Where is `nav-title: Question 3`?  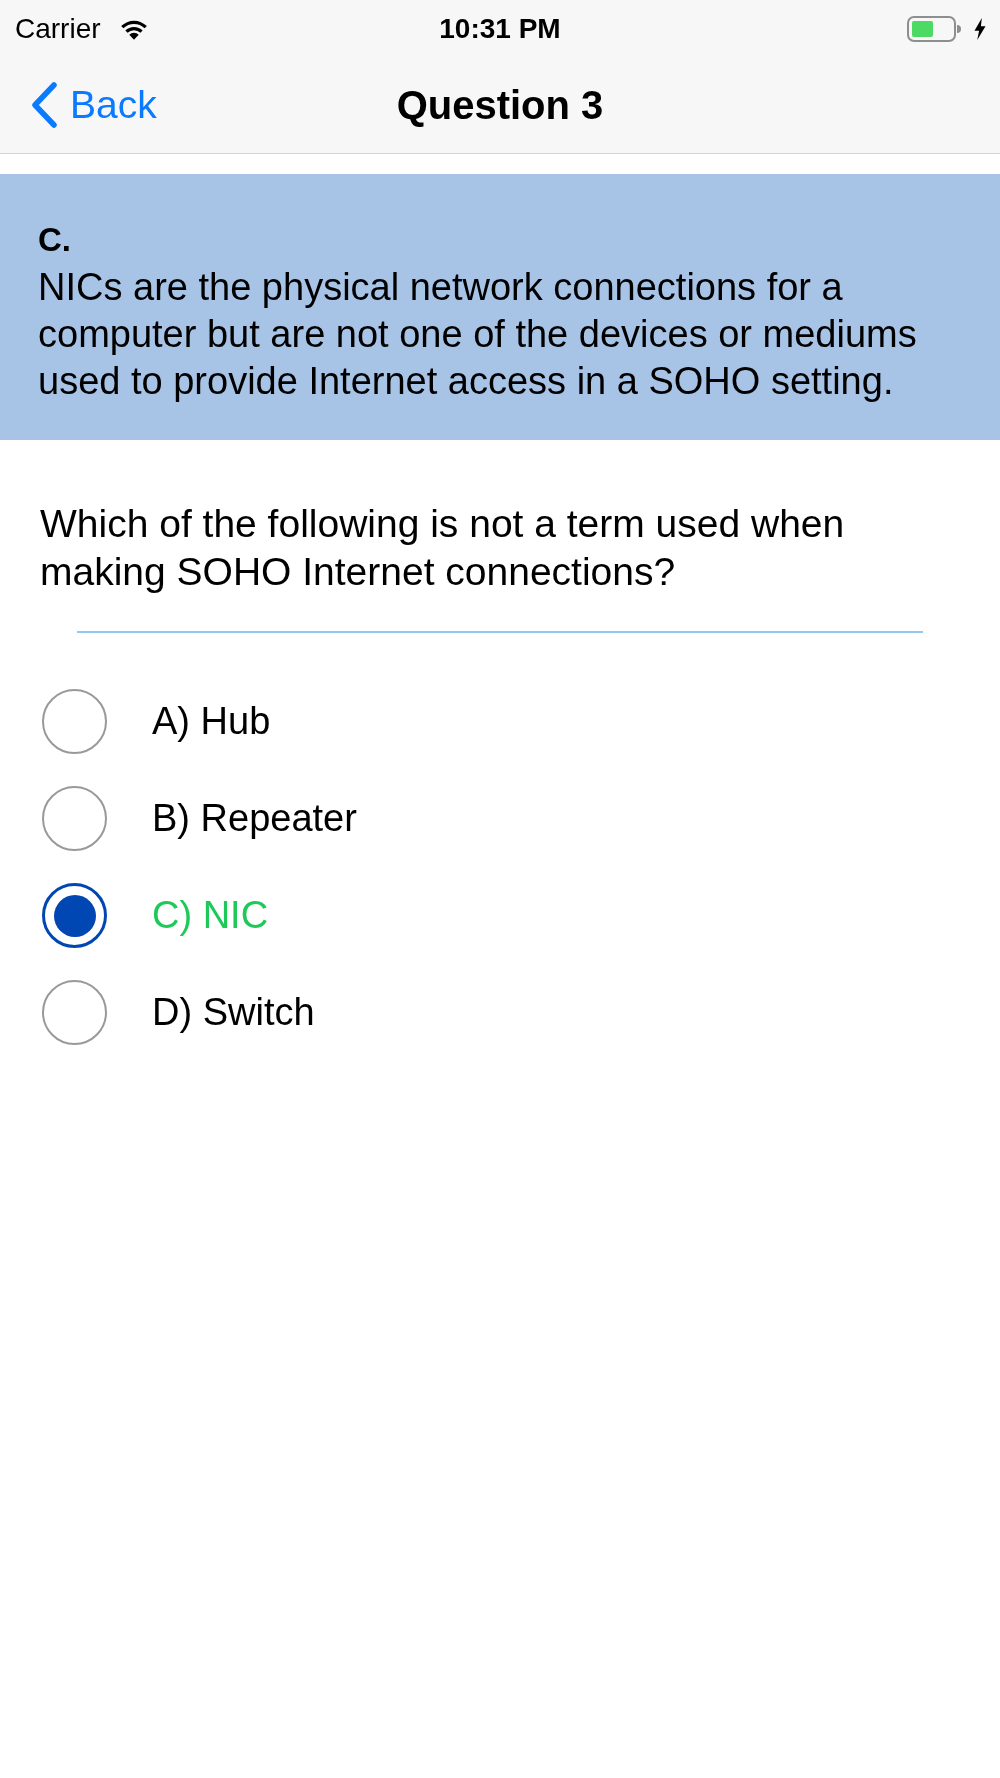 nav-title: Question 3 is located at coordinates (500, 105).